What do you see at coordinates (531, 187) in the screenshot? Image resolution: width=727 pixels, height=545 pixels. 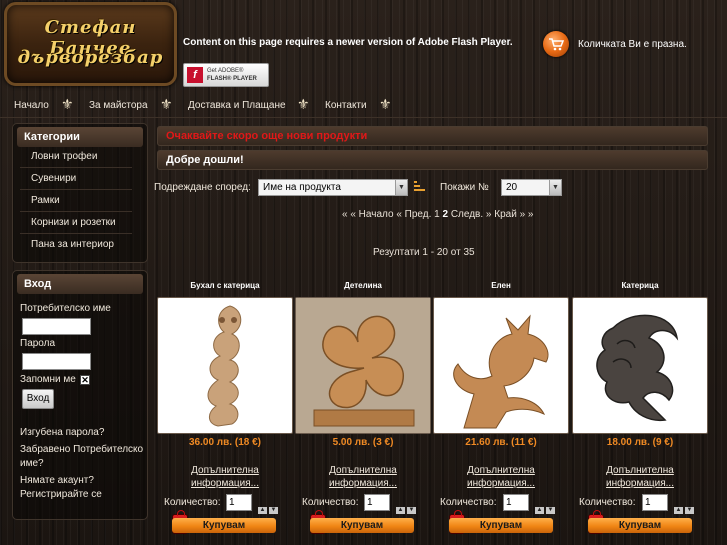 I see `show-count-select: 20 ▼` at bounding box center [531, 187].